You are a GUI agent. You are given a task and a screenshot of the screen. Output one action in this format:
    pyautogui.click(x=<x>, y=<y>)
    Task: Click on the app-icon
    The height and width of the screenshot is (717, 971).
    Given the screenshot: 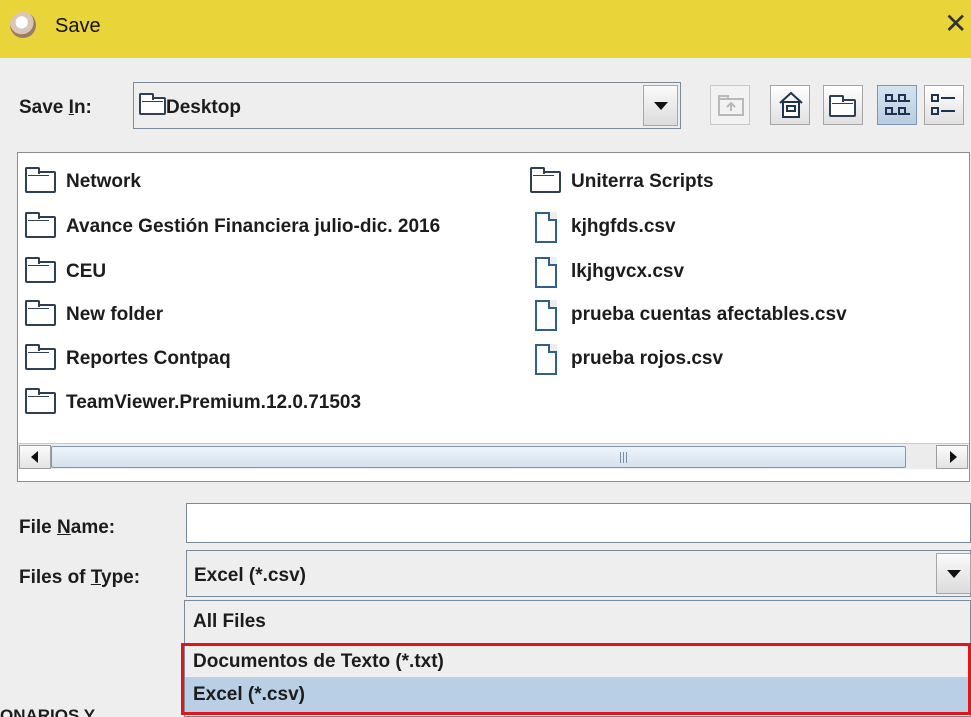 What is the action you would take?
    pyautogui.click(x=23, y=25)
    